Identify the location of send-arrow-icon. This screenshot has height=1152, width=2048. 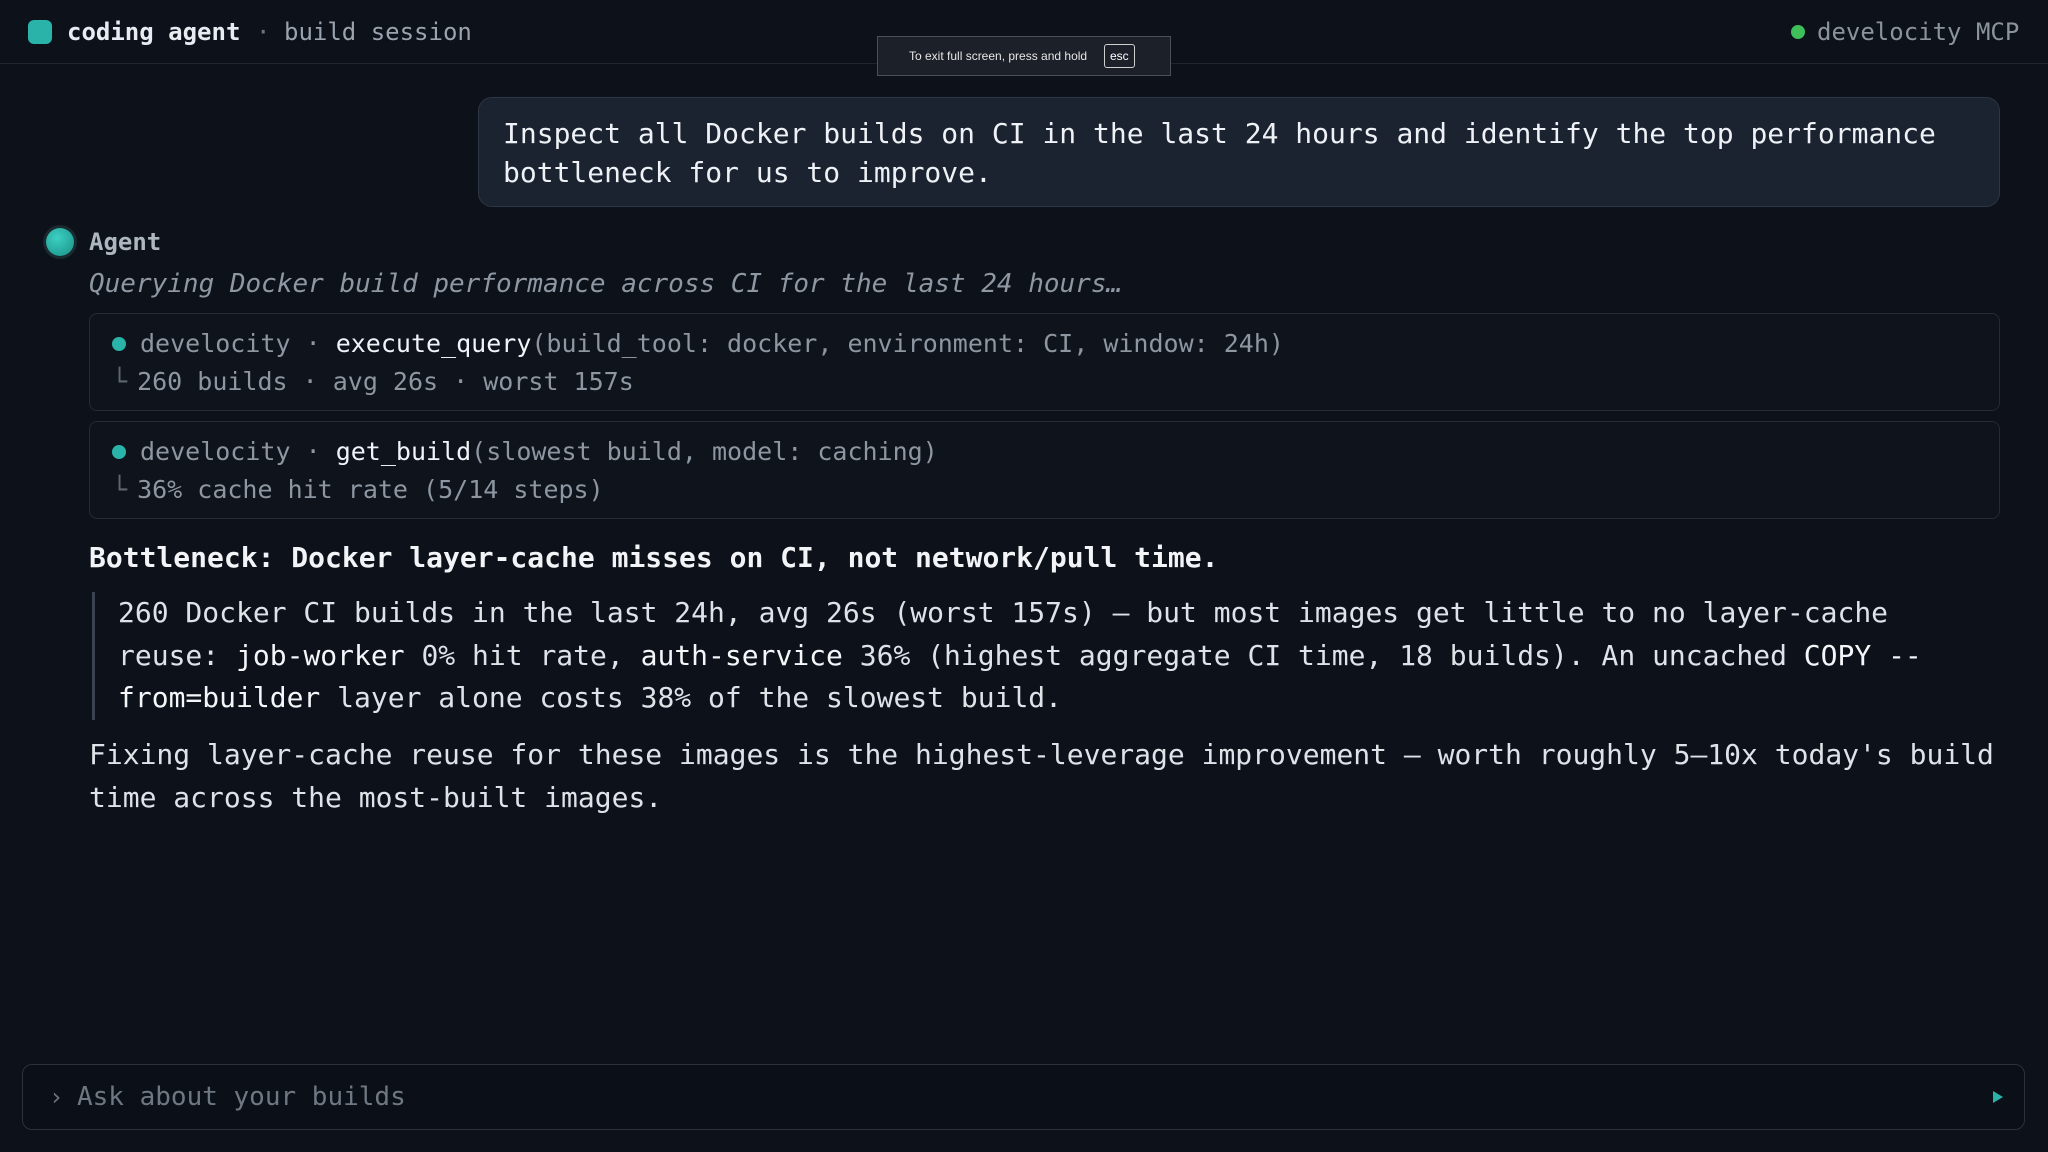
(1998, 1097).